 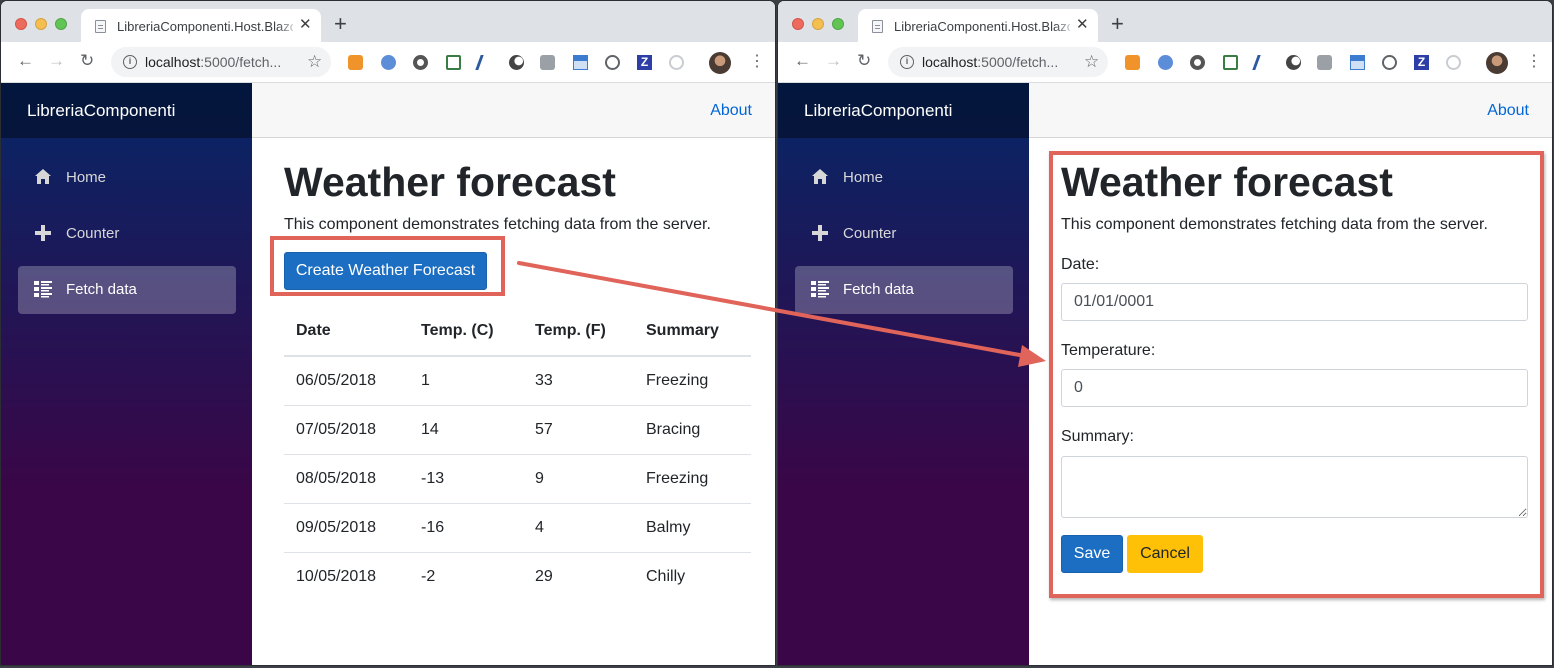 What do you see at coordinates (517, 577) in the screenshot?
I see `table-row: 10/05/2018 -2 29 Chilly` at bounding box center [517, 577].